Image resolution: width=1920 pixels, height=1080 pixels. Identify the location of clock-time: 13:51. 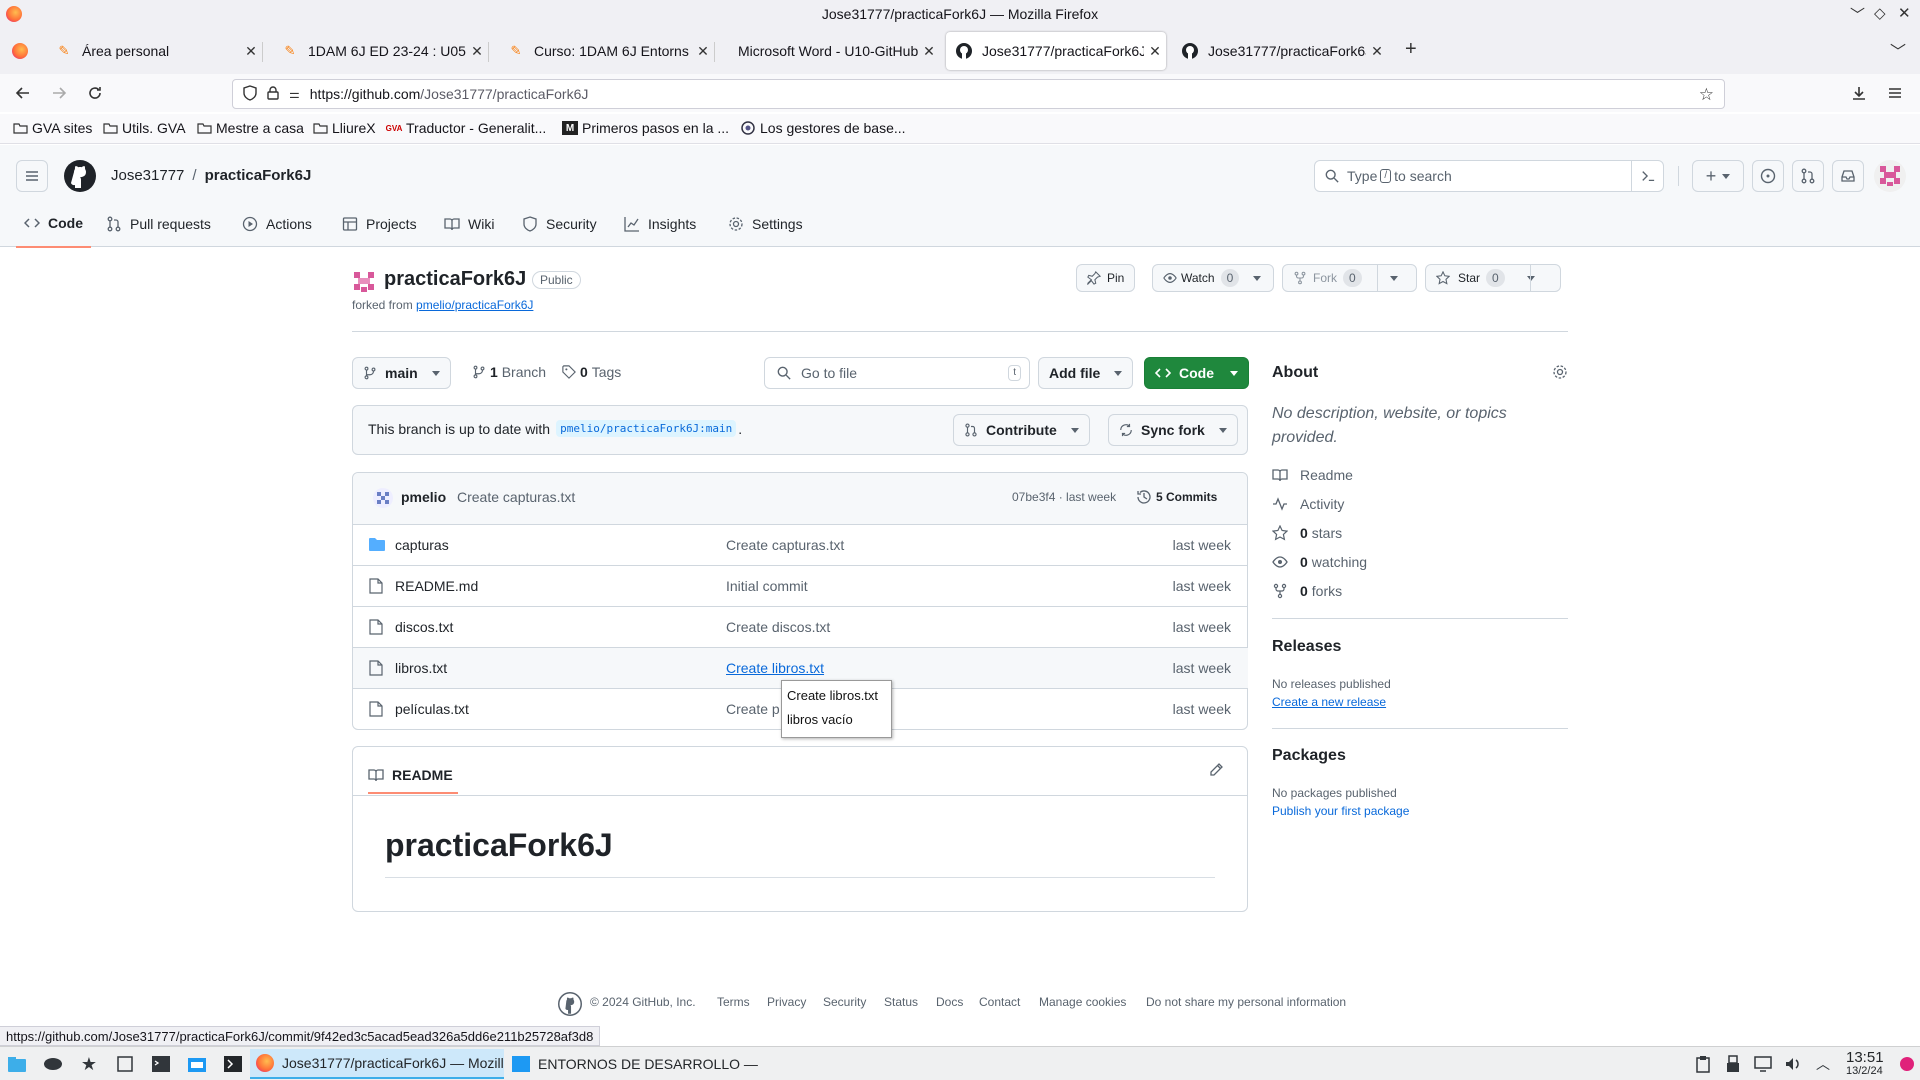
(1865, 1057).